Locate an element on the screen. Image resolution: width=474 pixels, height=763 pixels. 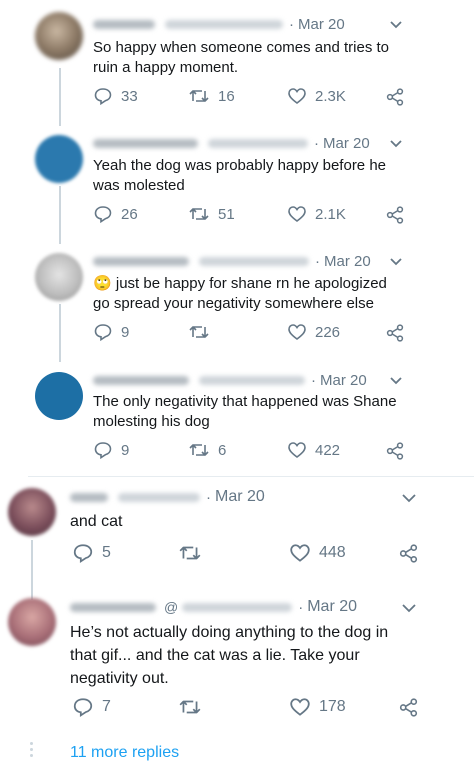
reply-button: 7 is located at coordinates (91, 707).